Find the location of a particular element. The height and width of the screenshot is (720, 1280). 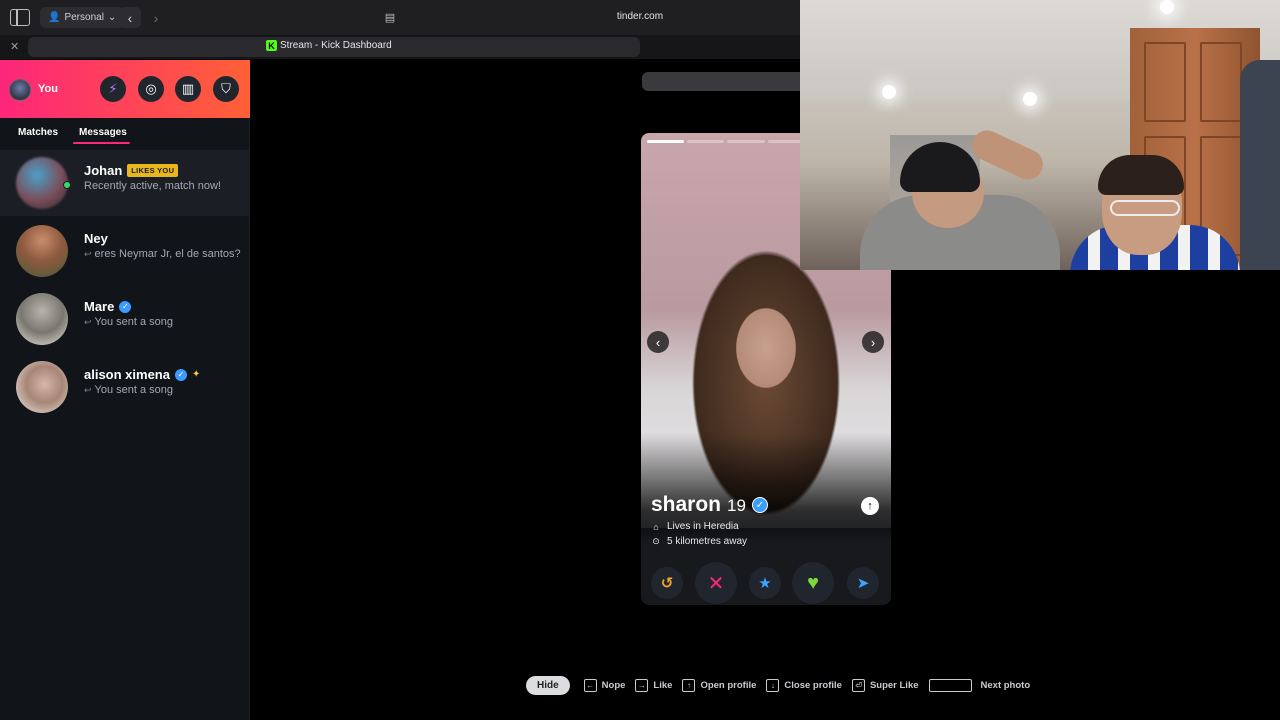

shortcut-label: Like is located at coordinates (663, 685).